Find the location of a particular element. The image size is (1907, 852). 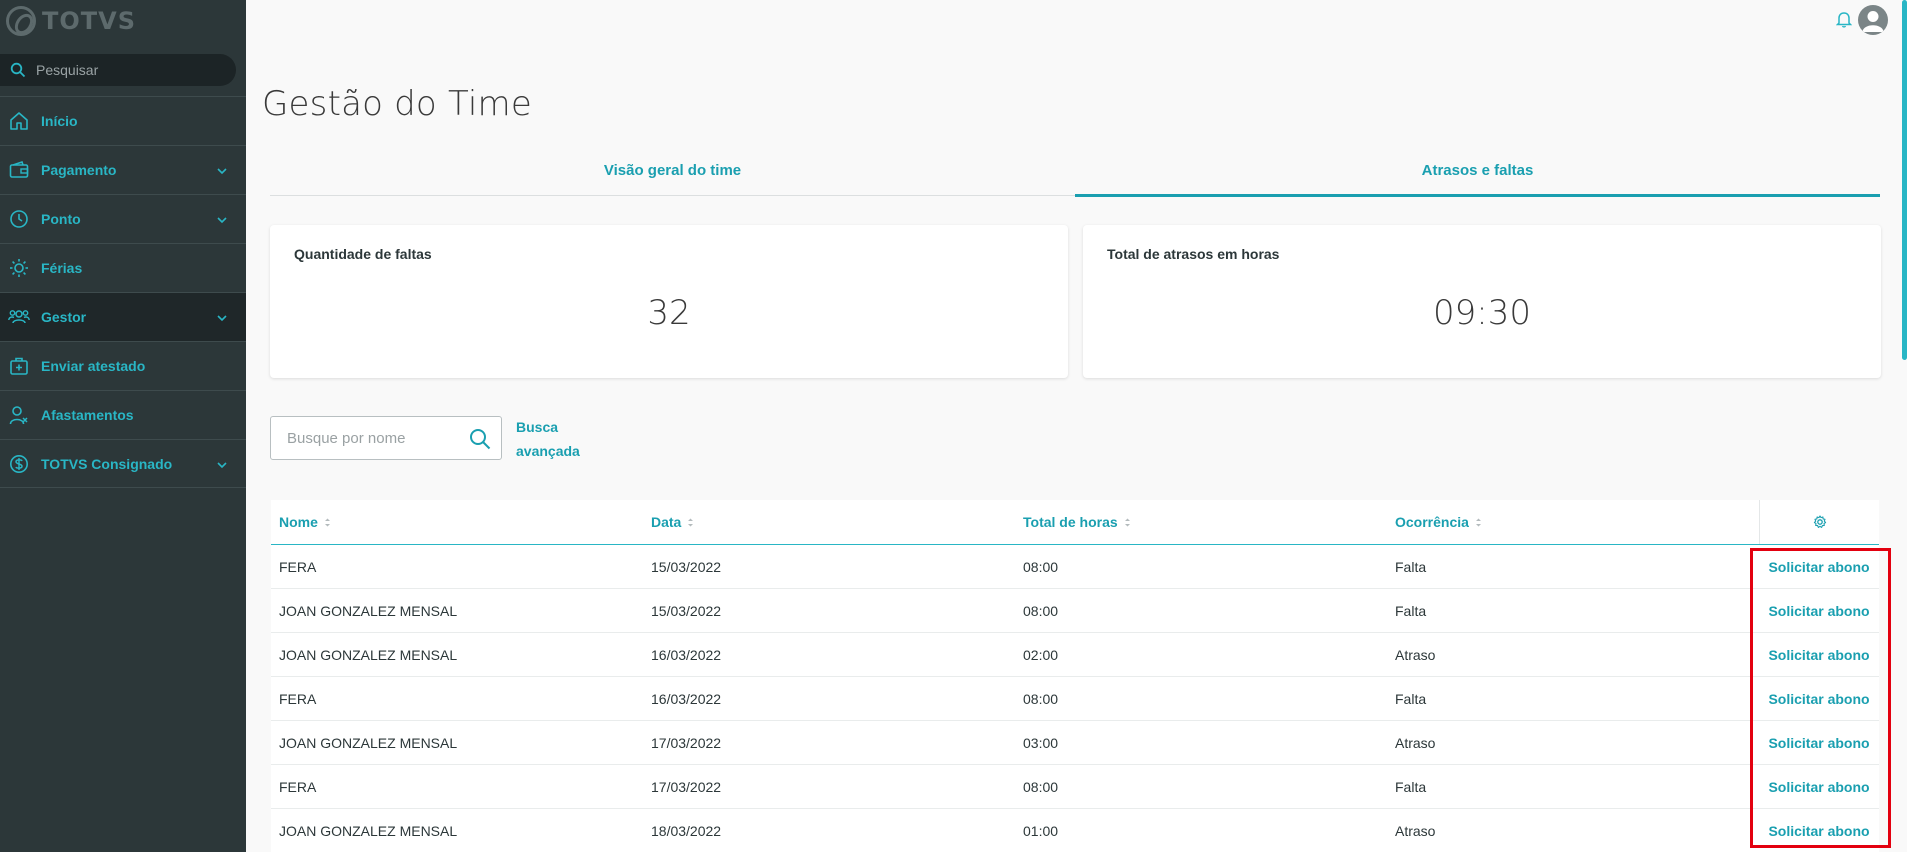

absences-value: 32 is located at coordinates (669, 313).